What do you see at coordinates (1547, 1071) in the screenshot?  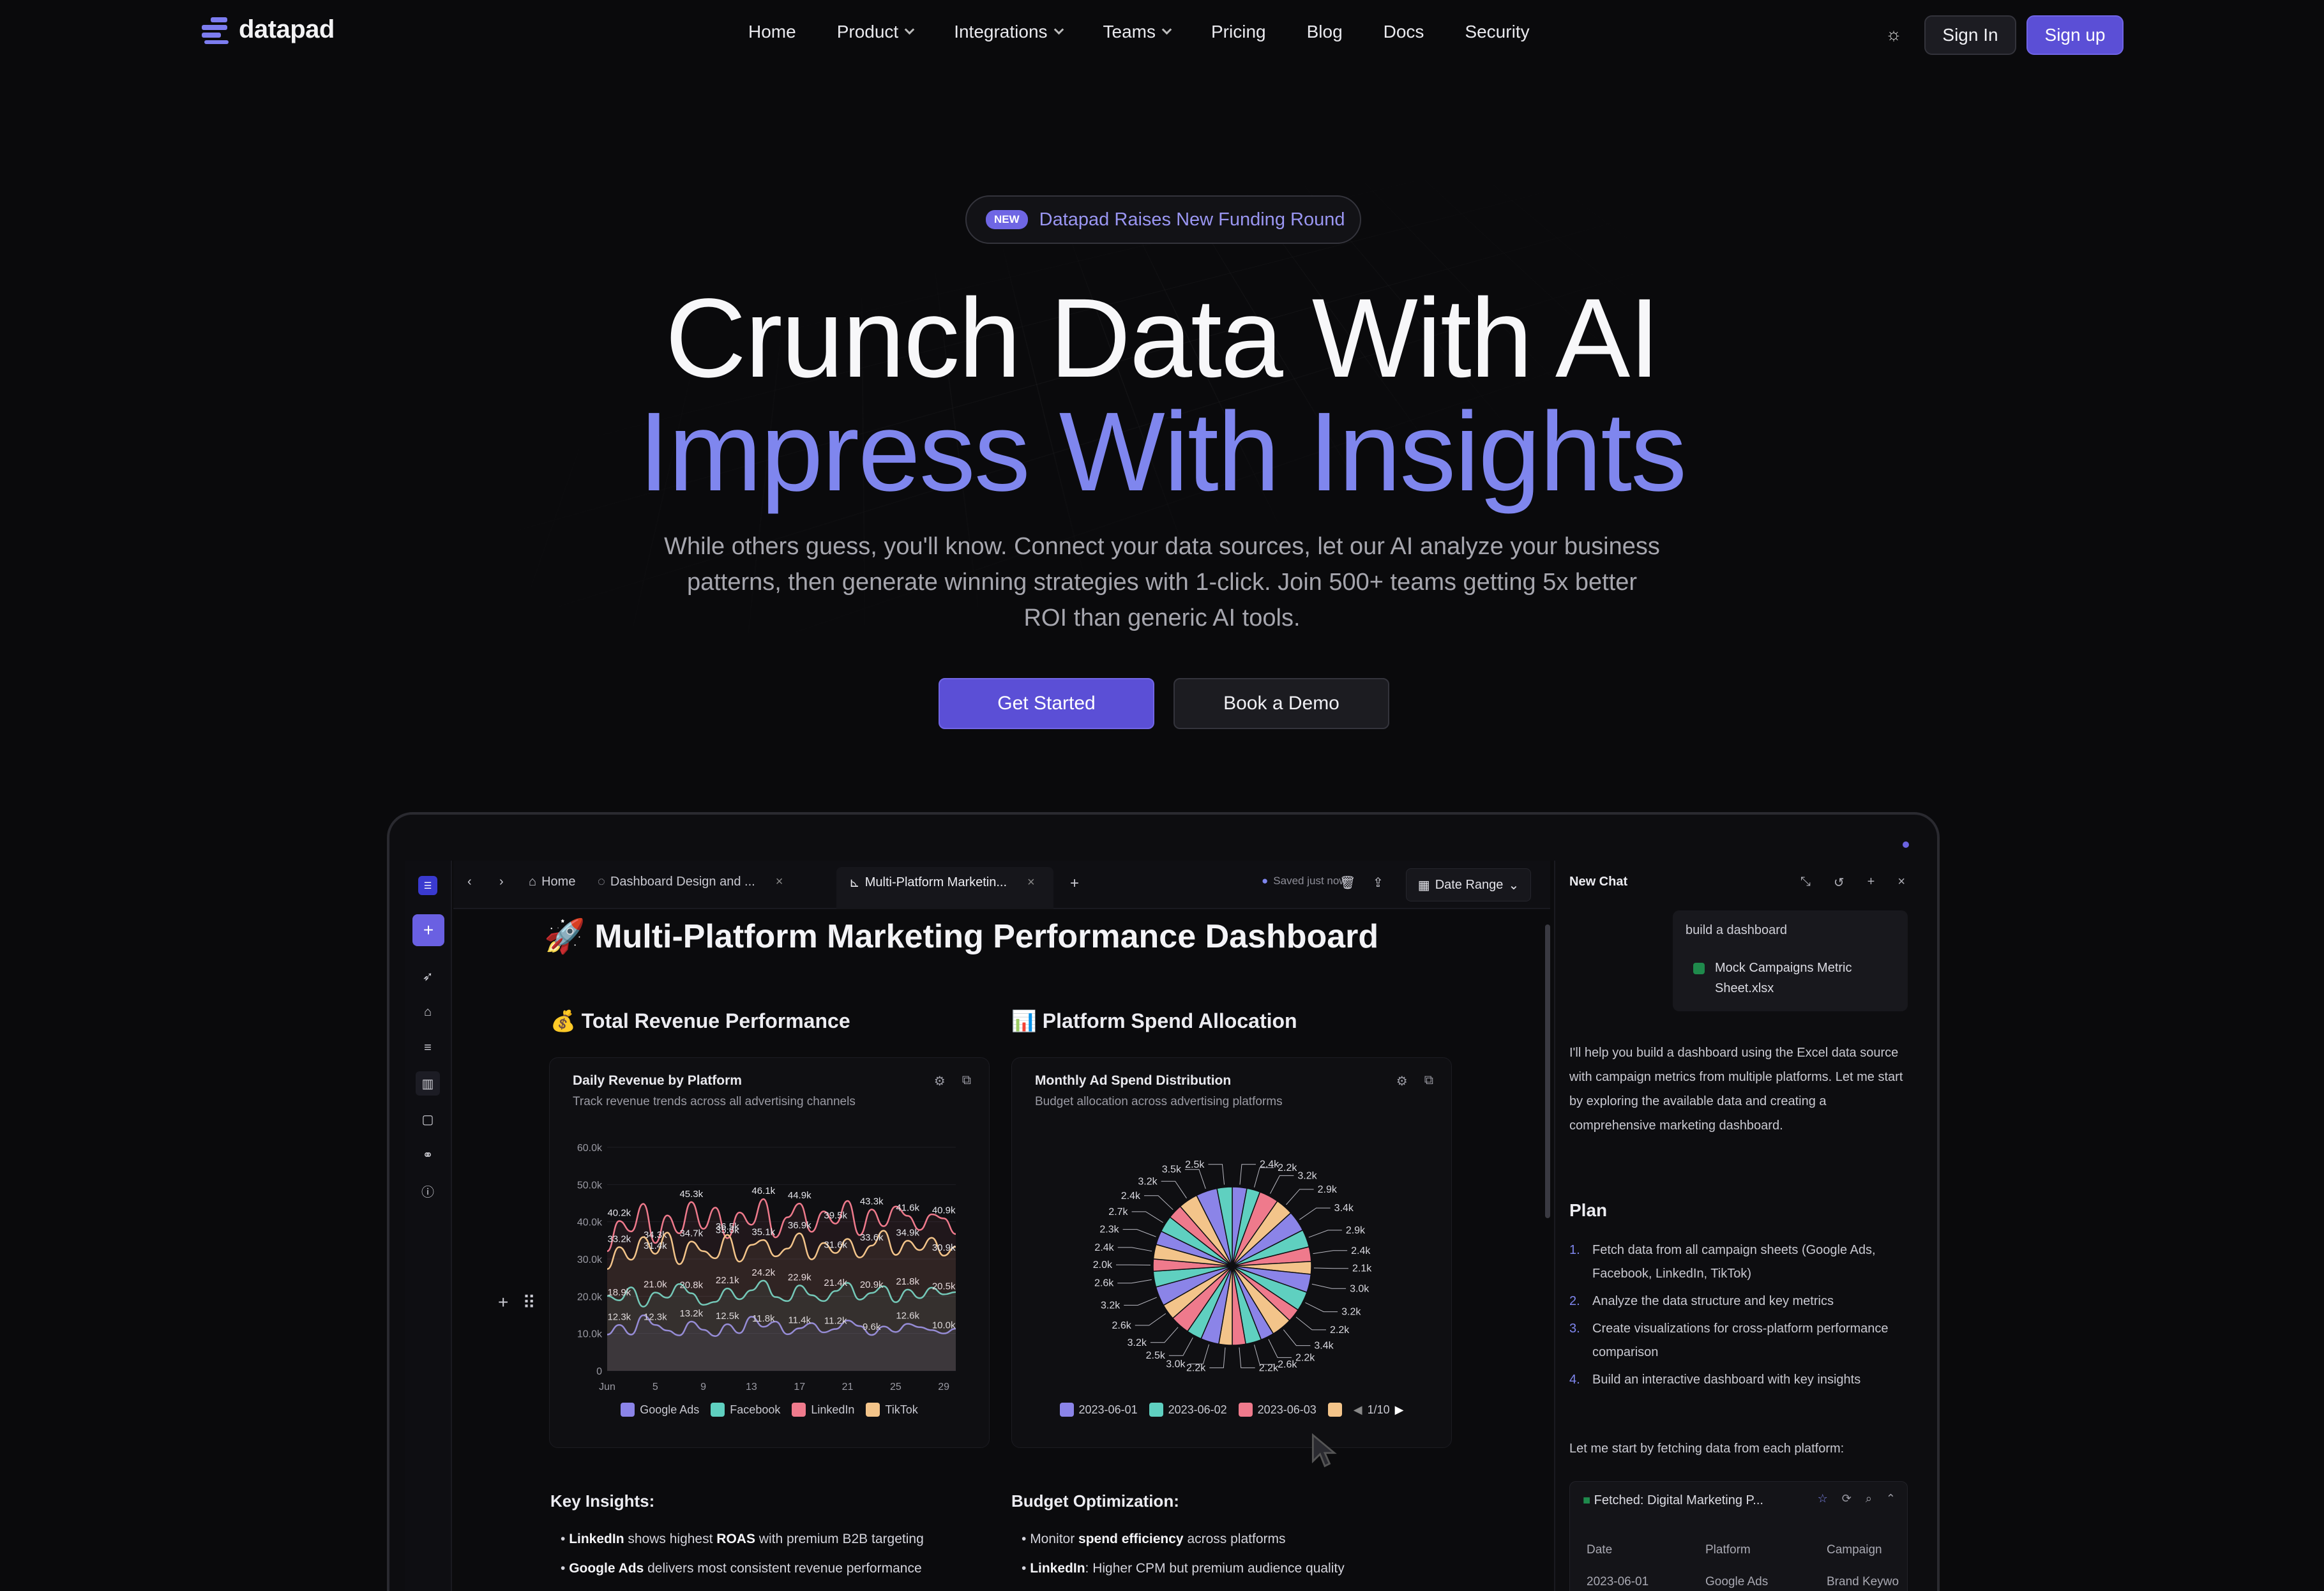 I see `scrollbar` at bounding box center [1547, 1071].